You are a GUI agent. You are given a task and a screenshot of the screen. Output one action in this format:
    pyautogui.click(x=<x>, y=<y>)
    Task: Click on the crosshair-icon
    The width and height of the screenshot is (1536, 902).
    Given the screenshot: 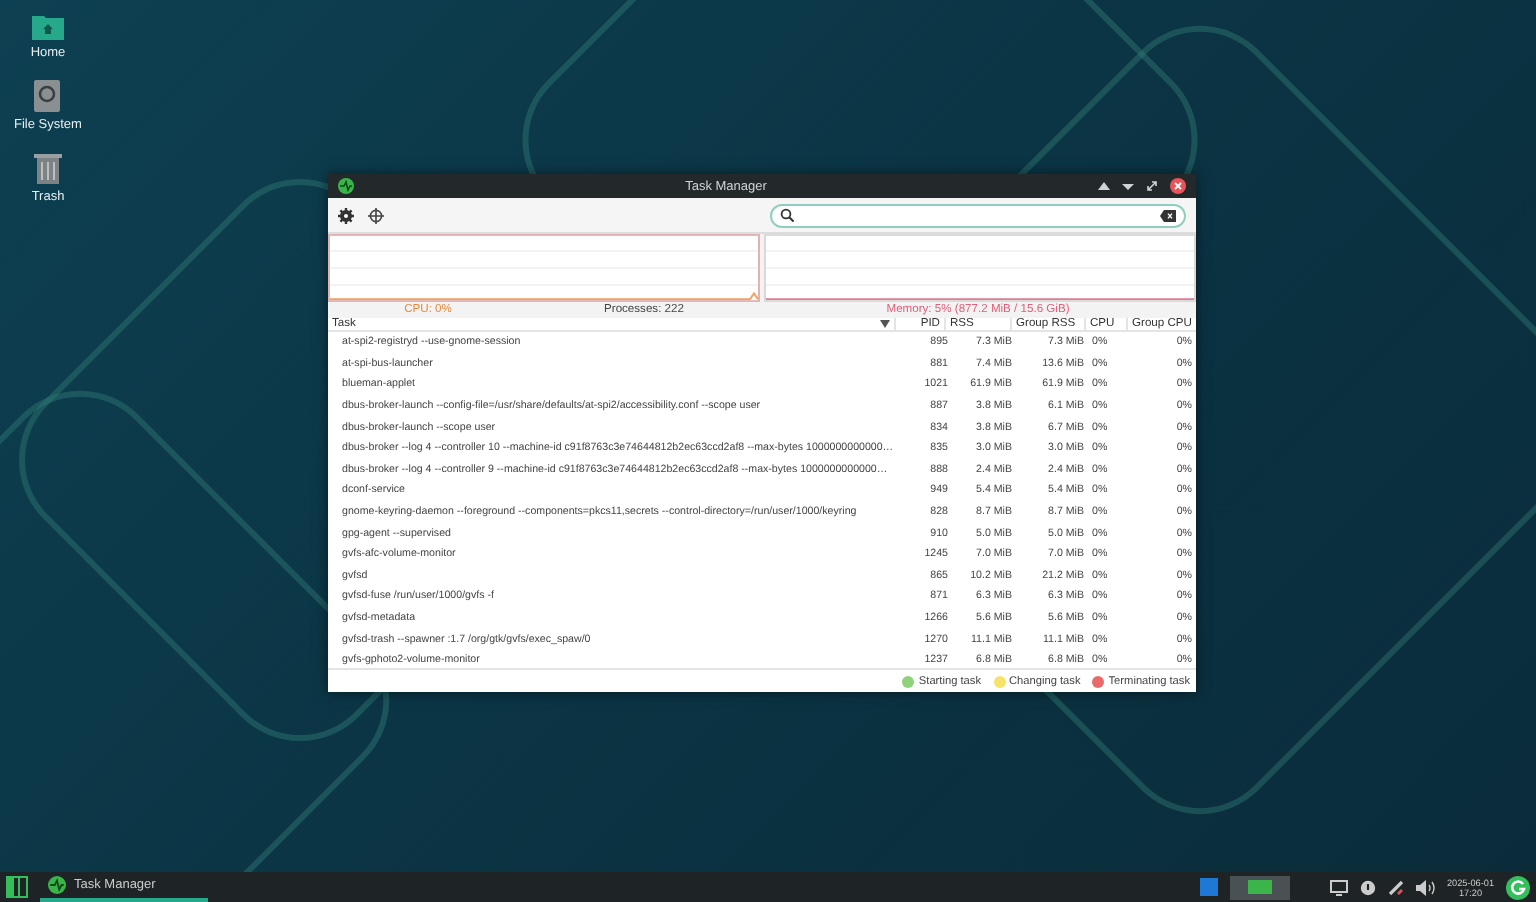 What is the action you would take?
    pyautogui.click(x=376, y=215)
    